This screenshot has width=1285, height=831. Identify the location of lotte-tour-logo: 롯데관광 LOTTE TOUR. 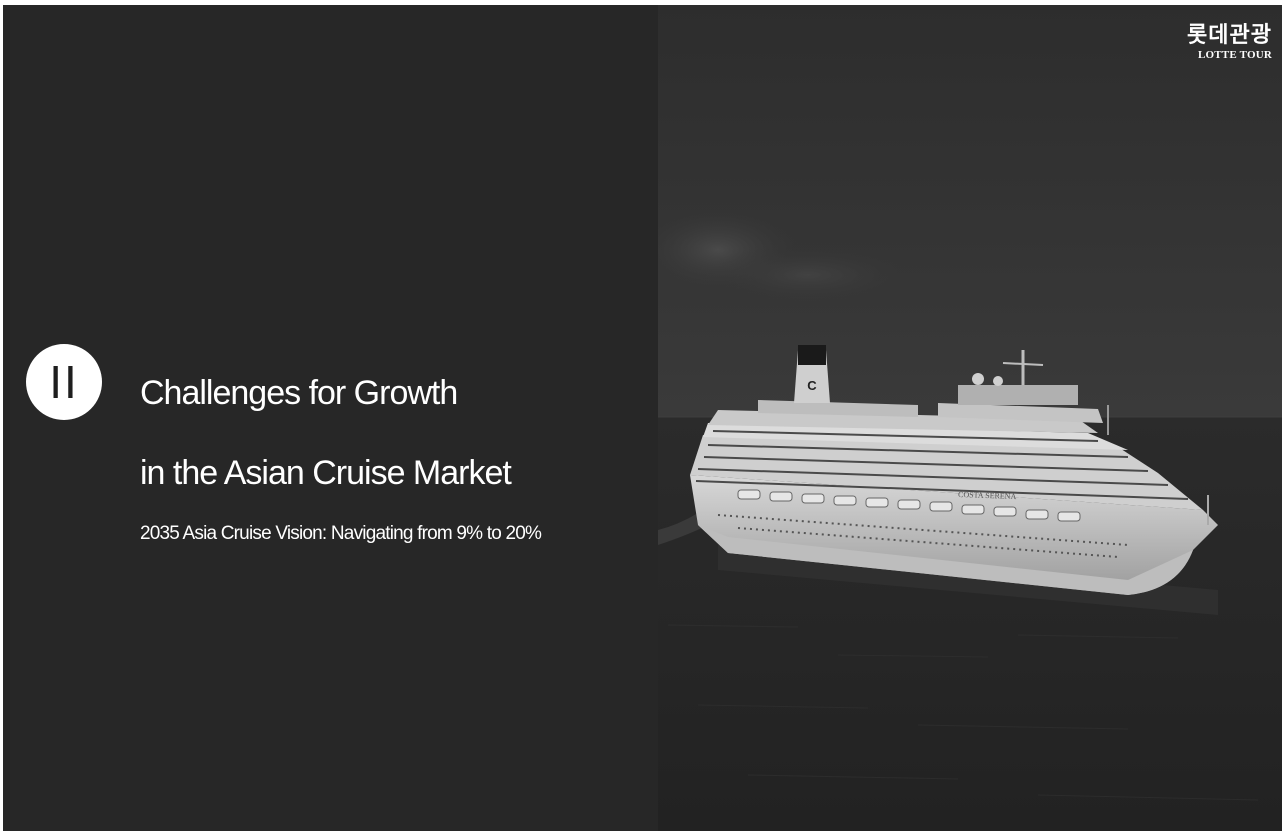
(1217, 43).